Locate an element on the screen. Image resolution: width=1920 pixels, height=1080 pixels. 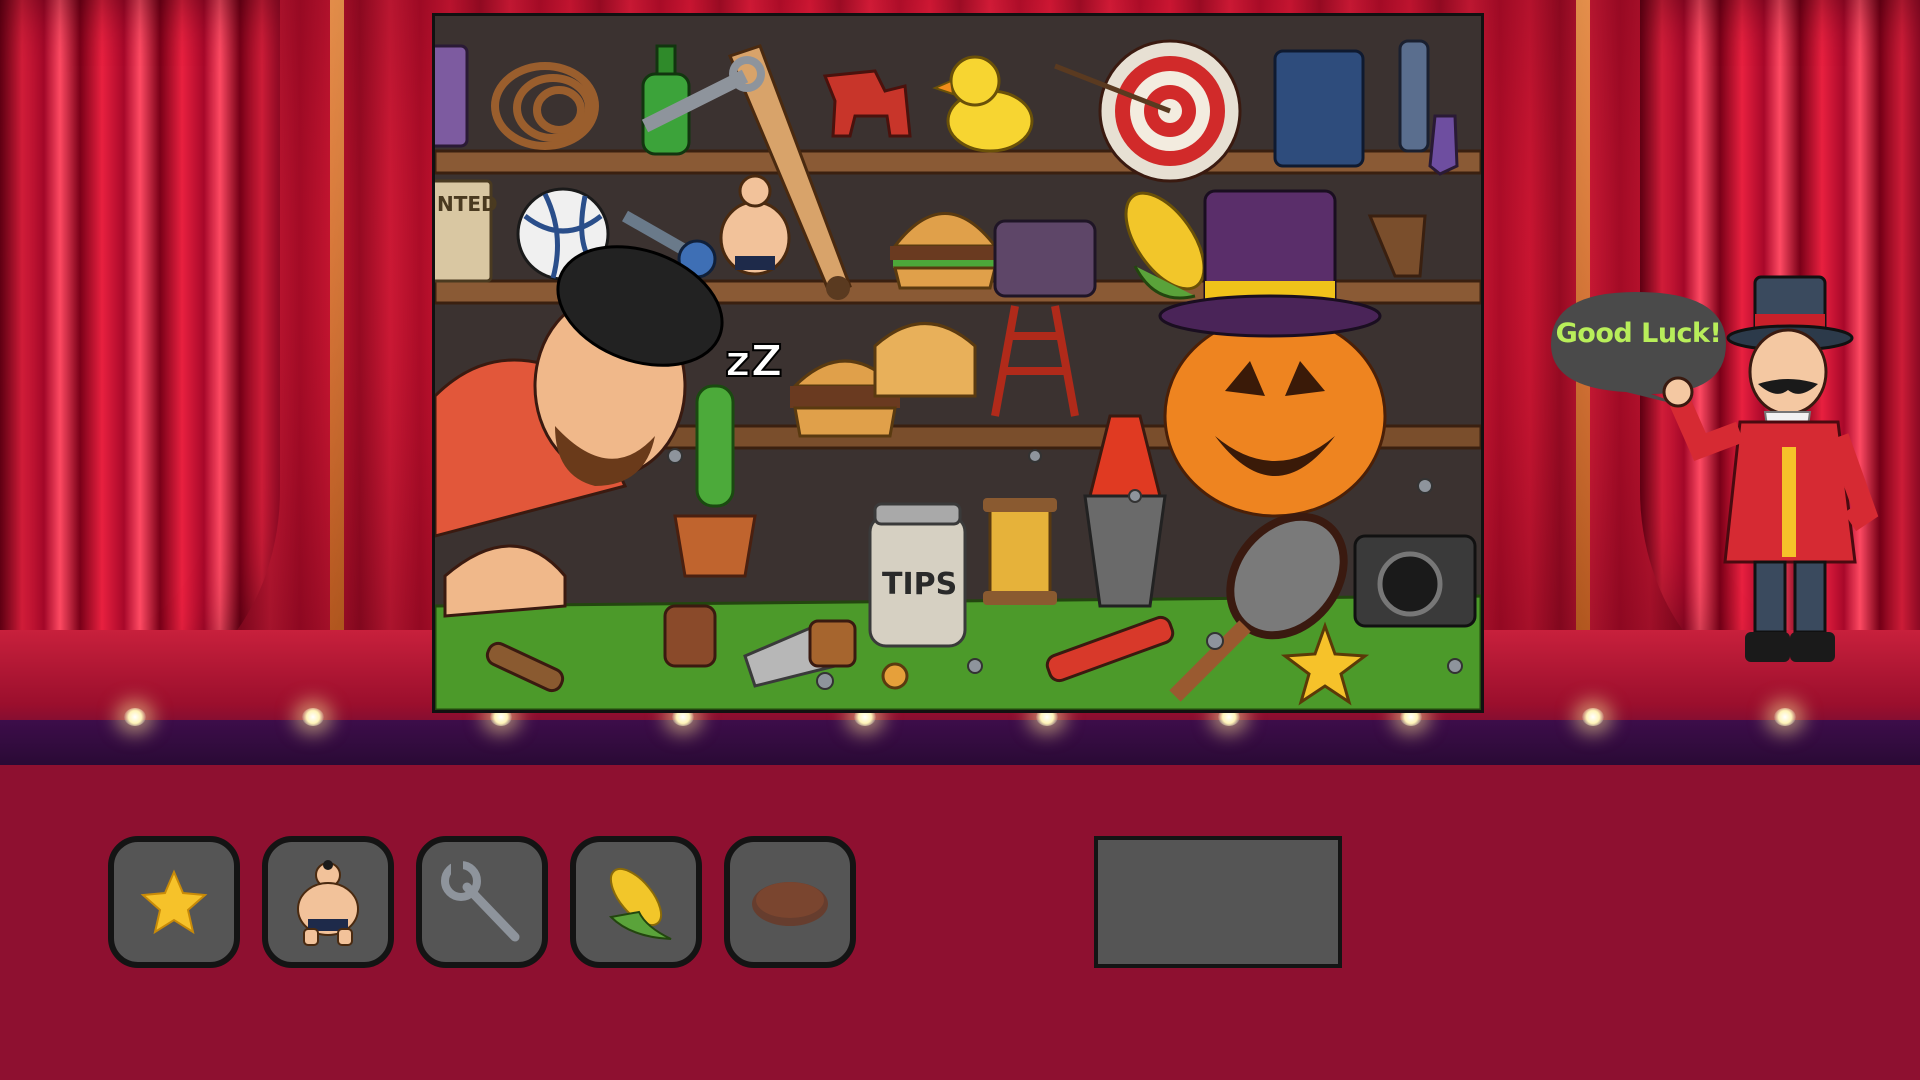
inventory-slot-disc is located at coordinates (790, 902).